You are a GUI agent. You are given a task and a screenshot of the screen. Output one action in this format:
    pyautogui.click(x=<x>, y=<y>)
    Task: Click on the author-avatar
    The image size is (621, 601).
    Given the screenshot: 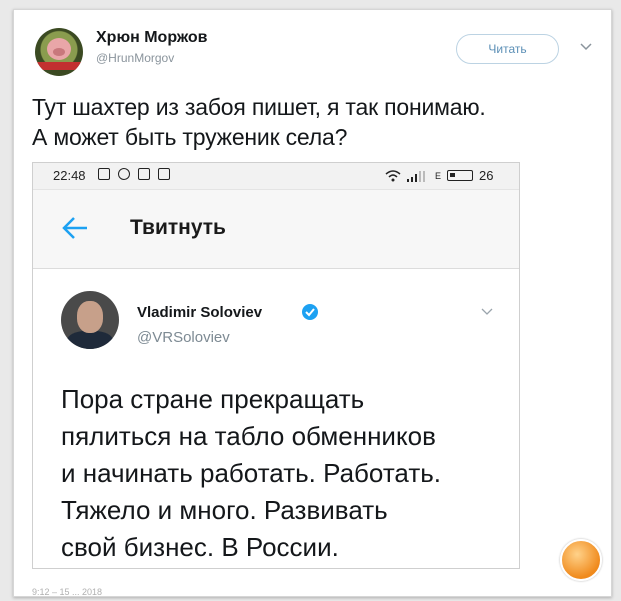 What is the action you would take?
    pyautogui.click(x=59, y=52)
    